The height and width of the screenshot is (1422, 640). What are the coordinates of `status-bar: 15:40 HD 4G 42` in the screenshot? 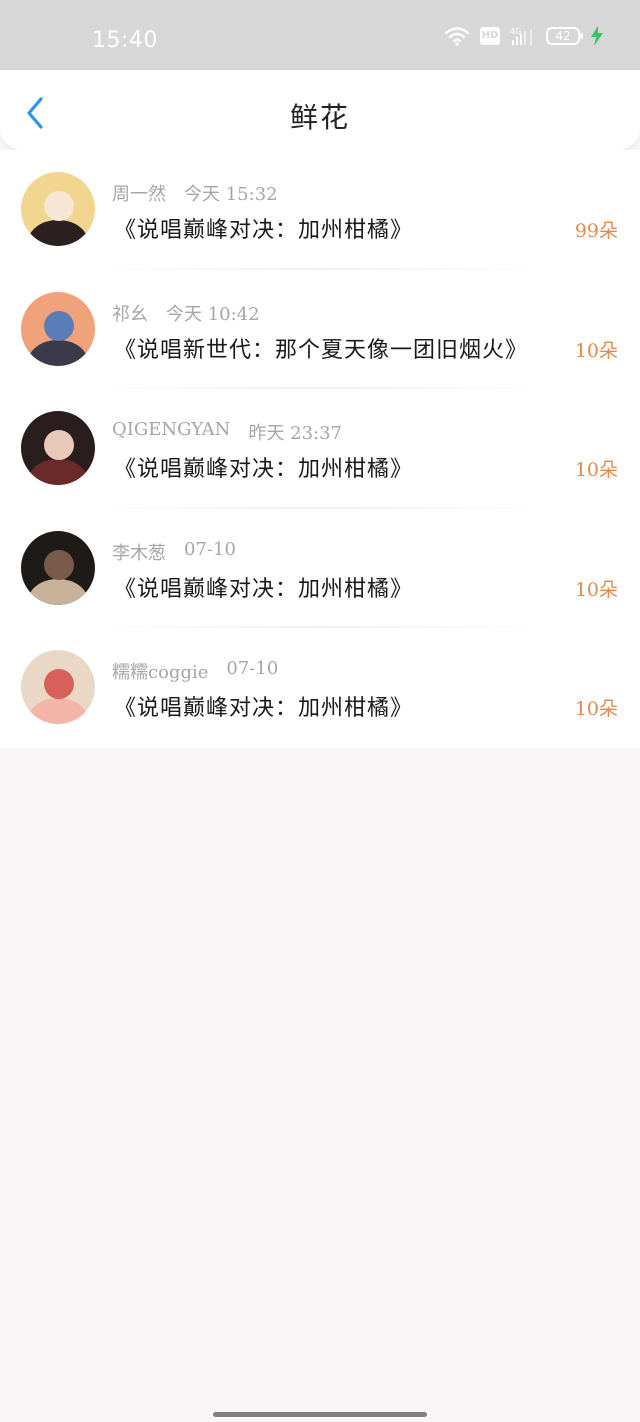 It's located at (320, 39).